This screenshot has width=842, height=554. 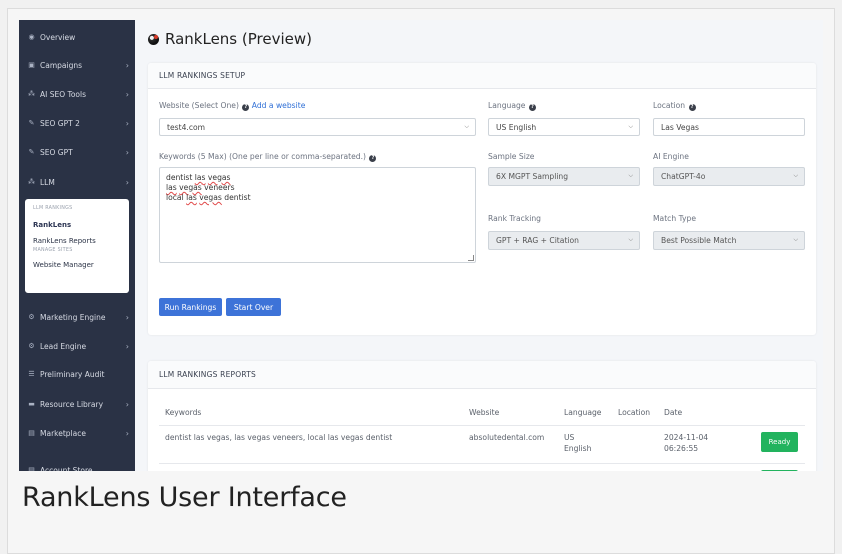 What do you see at coordinates (81, 224) in the screenshot?
I see `submenu-item-ranklens: RankLens` at bounding box center [81, 224].